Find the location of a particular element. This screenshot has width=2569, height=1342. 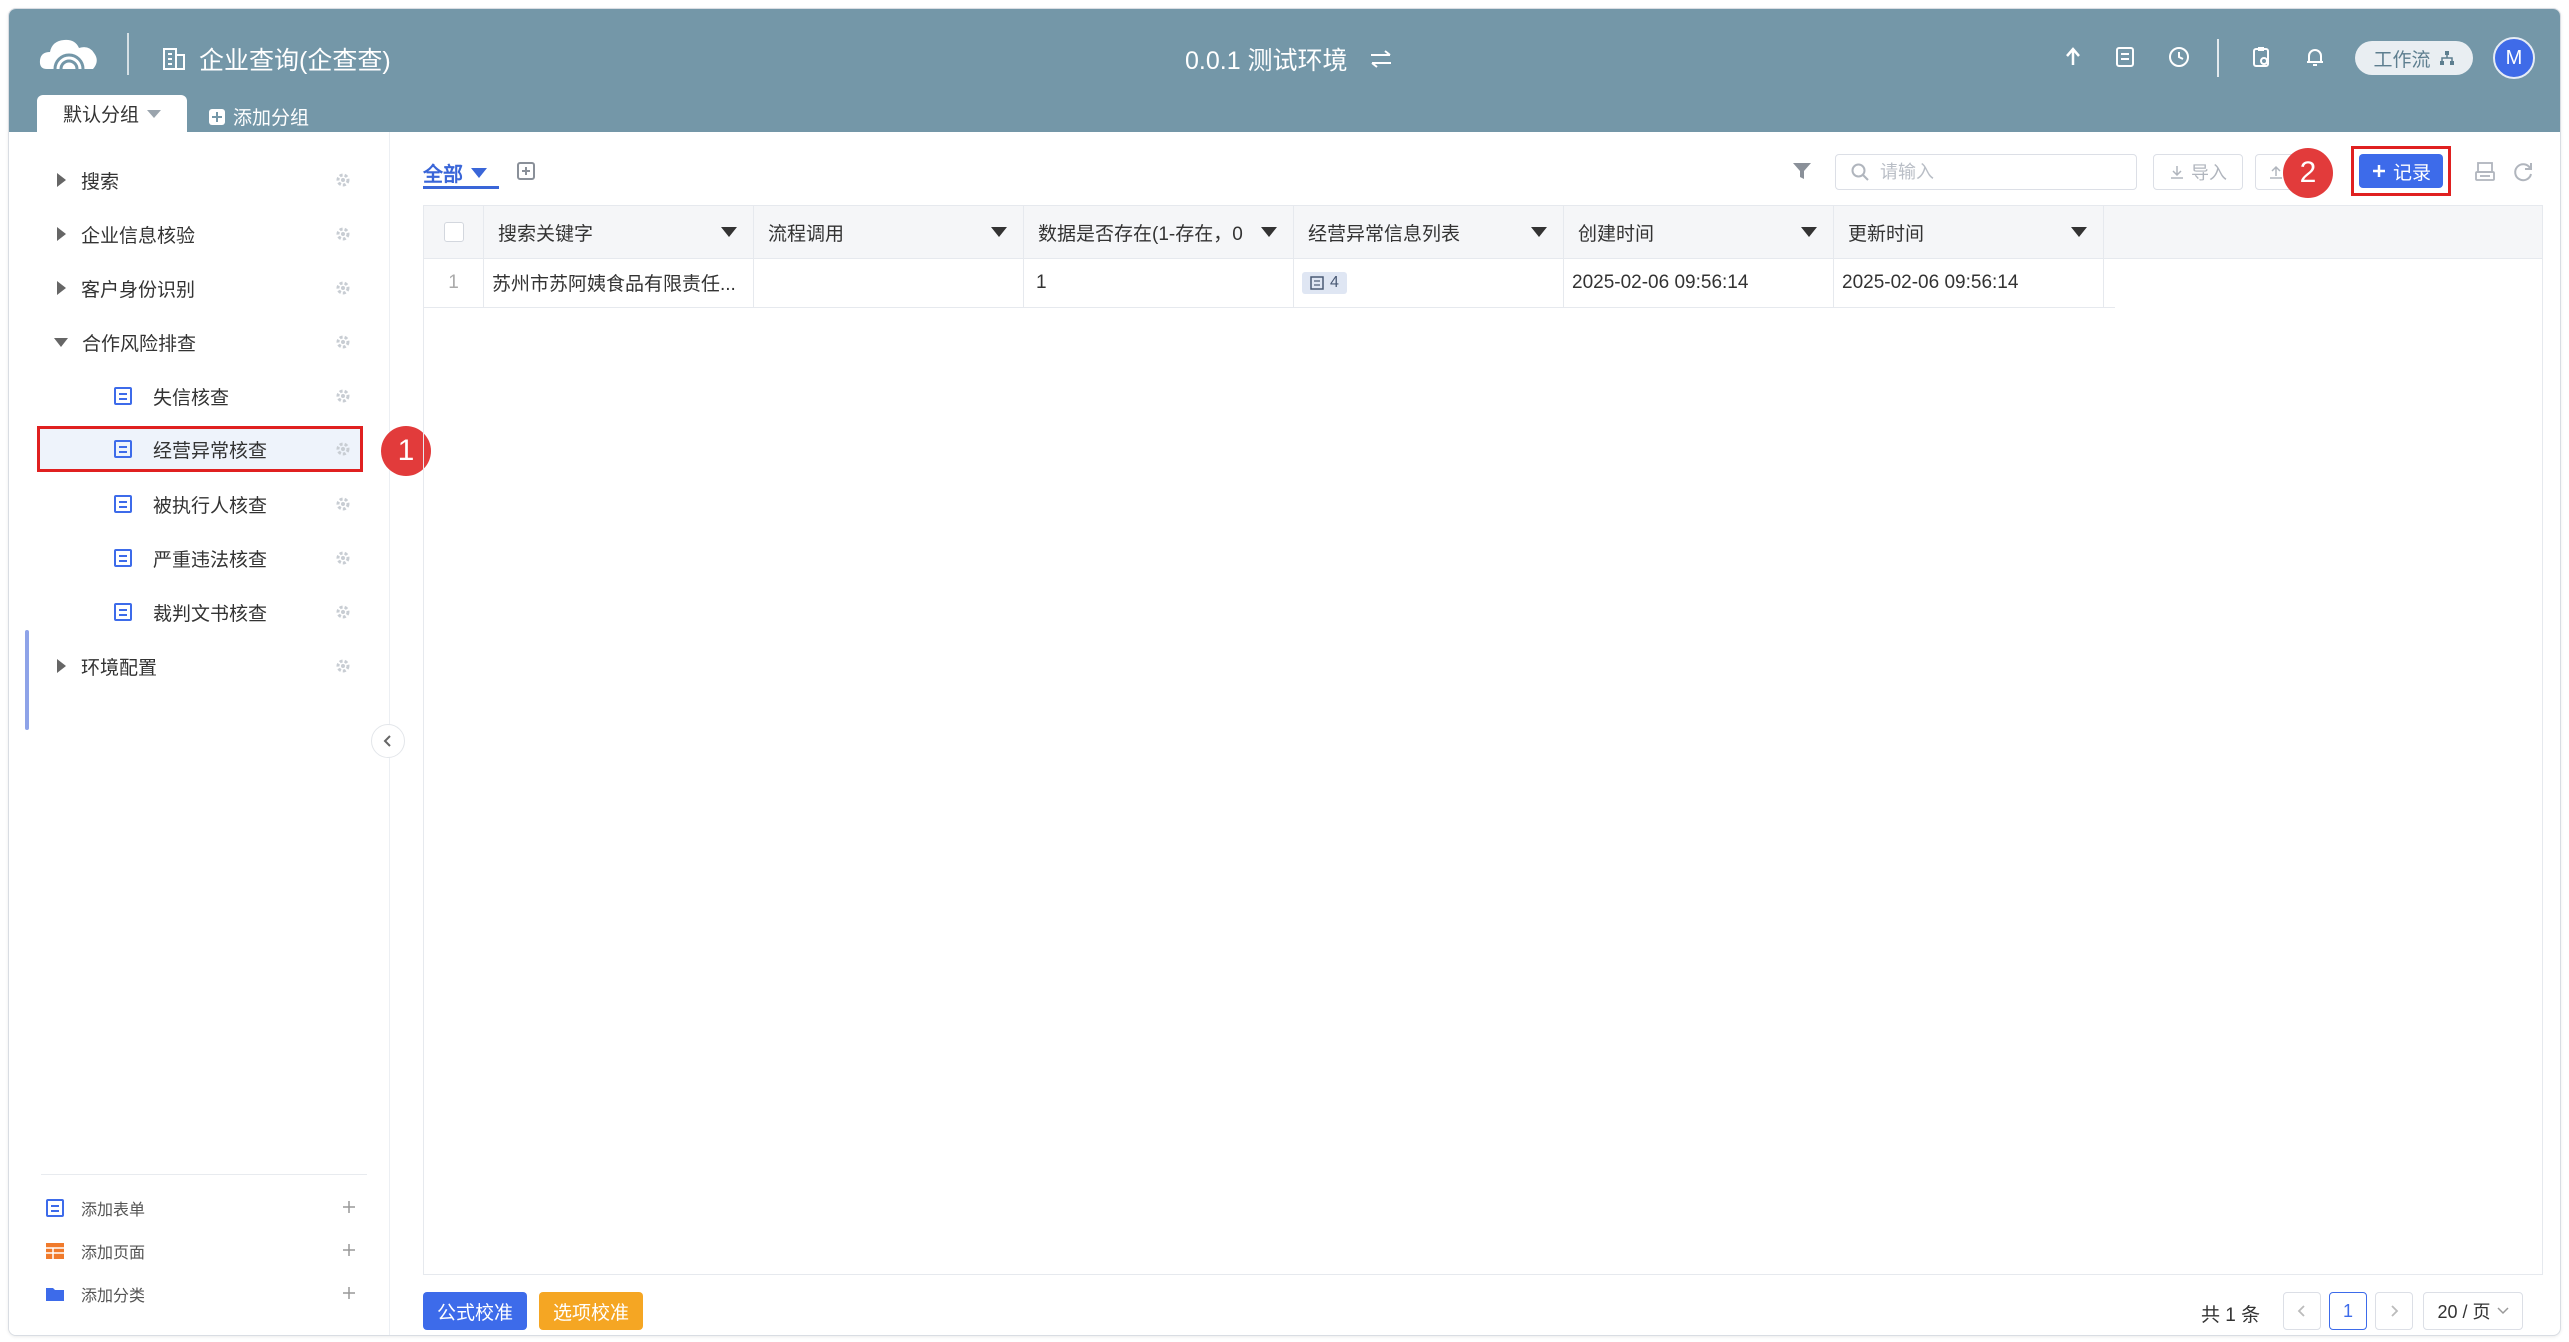

prev-page-button is located at coordinates (2302, 1311).